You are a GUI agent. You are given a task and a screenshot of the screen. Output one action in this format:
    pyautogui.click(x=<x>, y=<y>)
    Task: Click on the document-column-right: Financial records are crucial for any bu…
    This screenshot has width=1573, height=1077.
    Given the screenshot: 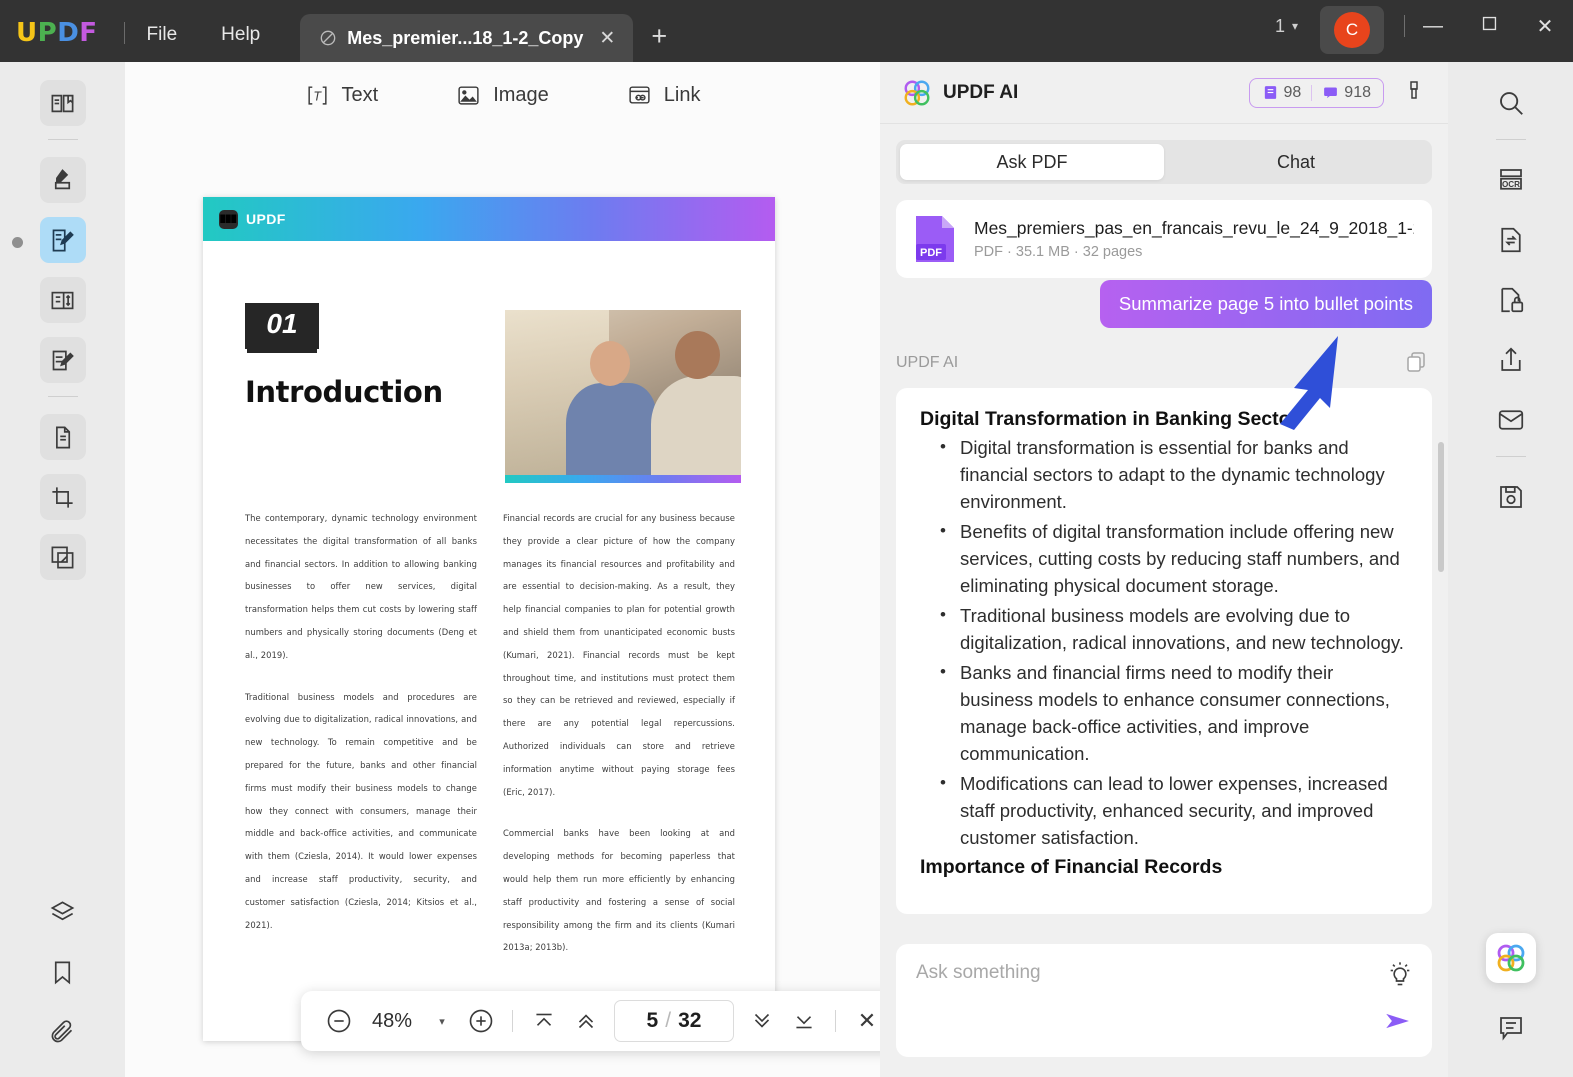 What is the action you would take?
    pyautogui.click(x=619, y=742)
    